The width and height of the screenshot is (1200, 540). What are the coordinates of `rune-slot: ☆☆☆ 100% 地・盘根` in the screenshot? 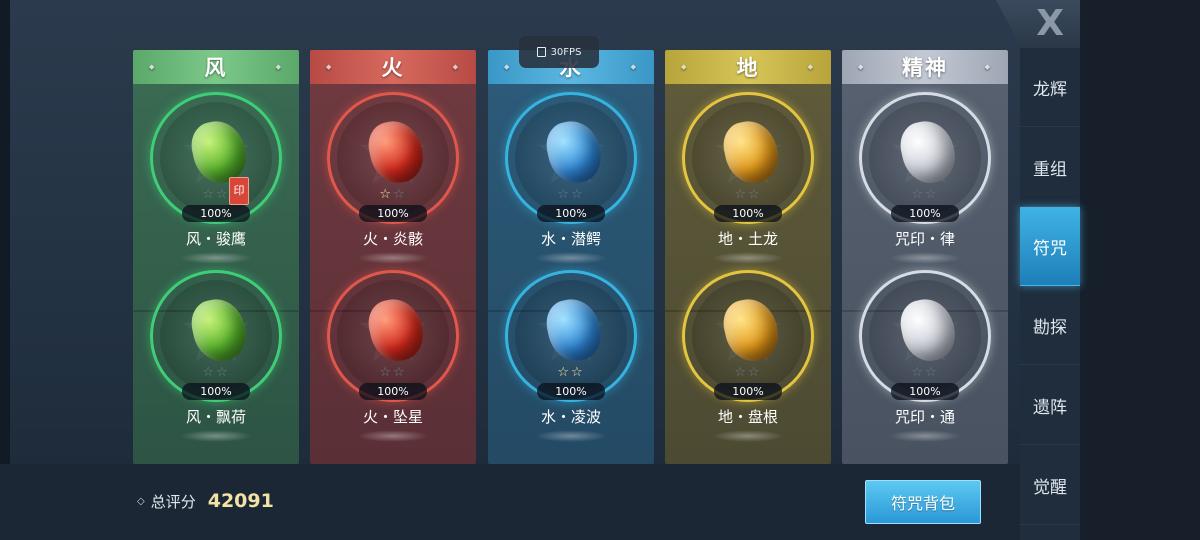 It's located at (748, 358).